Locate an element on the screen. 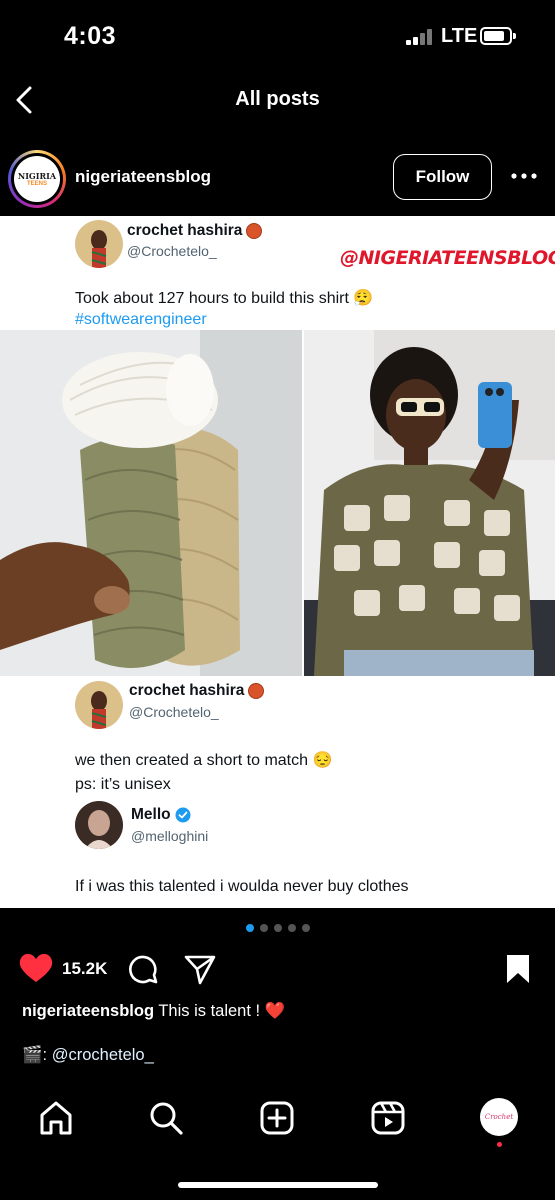 The width and height of the screenshot is (555, 1200). quote-author-handle: @melloghini is located at coordinates (170, 836).